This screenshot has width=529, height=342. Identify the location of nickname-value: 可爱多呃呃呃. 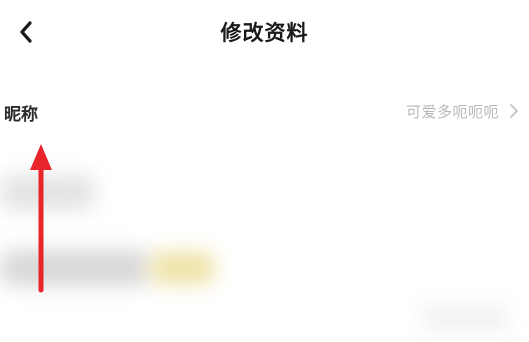
(452, 112).